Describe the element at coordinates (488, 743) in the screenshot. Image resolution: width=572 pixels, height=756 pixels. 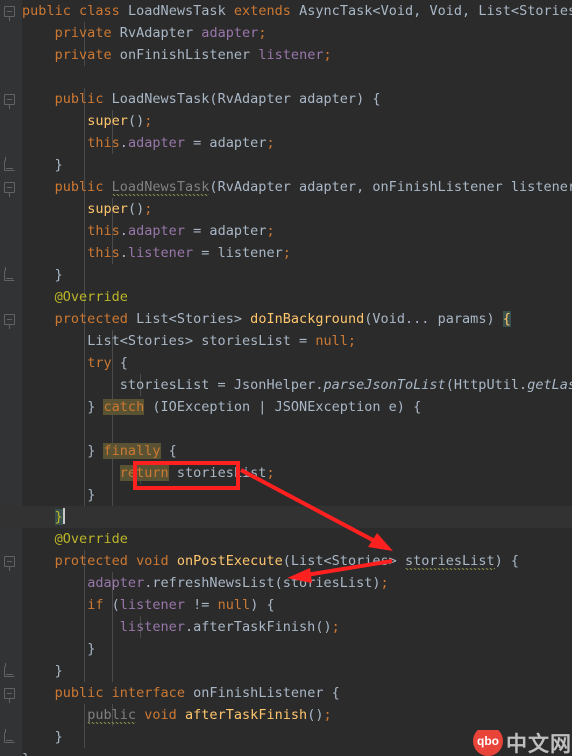
I see `watermark-badge-icon: qbo` at that location.